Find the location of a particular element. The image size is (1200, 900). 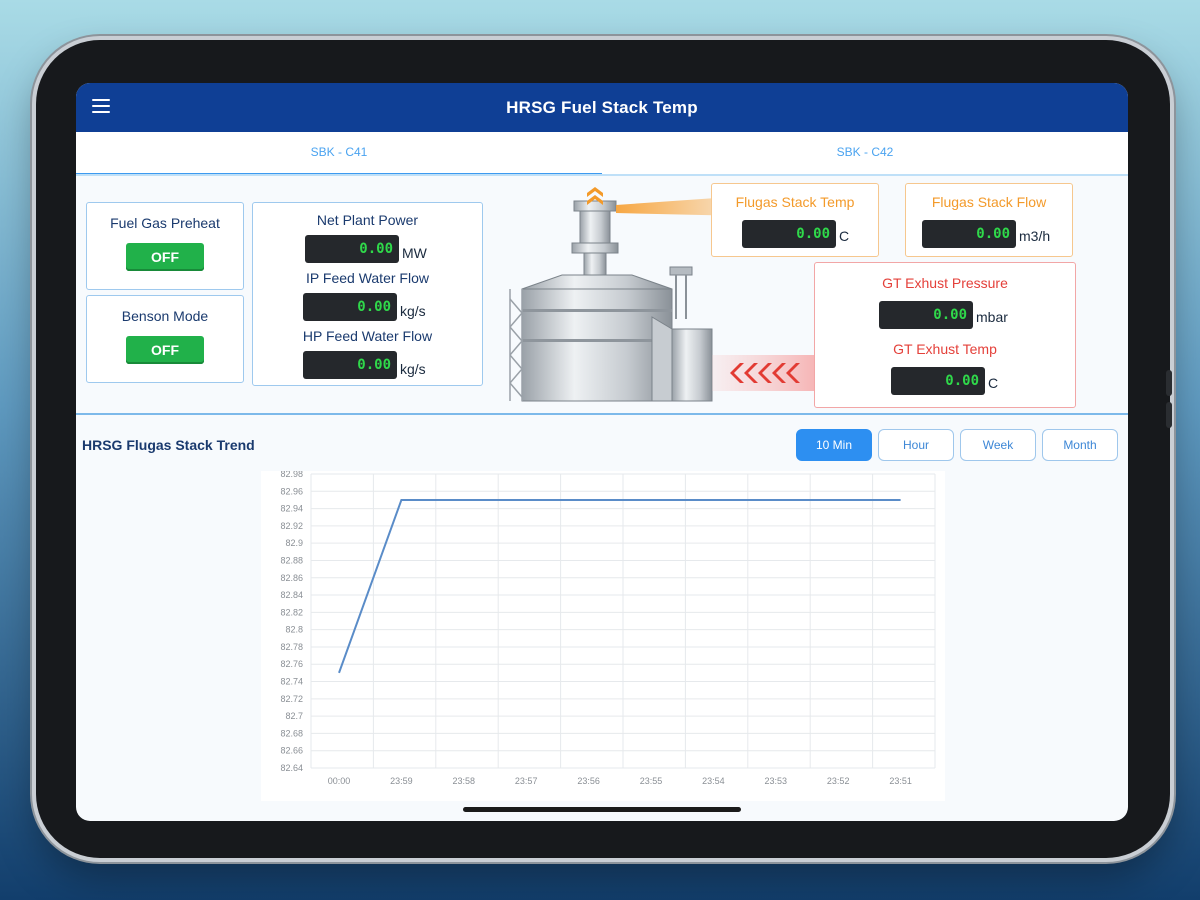

y-tick-label: 82.68 is located at coordinates (291, 733).